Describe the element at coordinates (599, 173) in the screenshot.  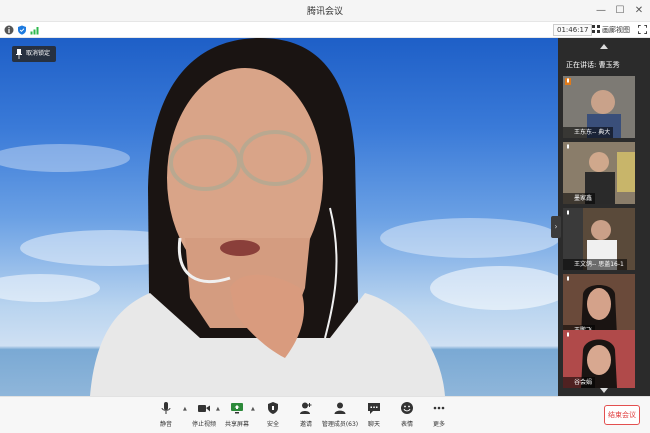
I see `participant-tile: 墨家鑫` at that location.